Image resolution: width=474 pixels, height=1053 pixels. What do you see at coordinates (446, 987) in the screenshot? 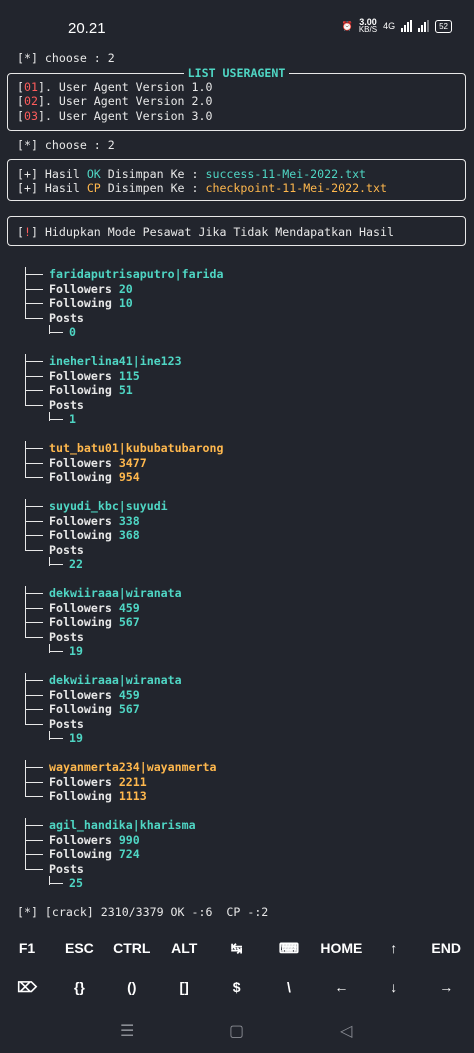
I see `arrow-right-key: →` at bounding box center [446, 987].